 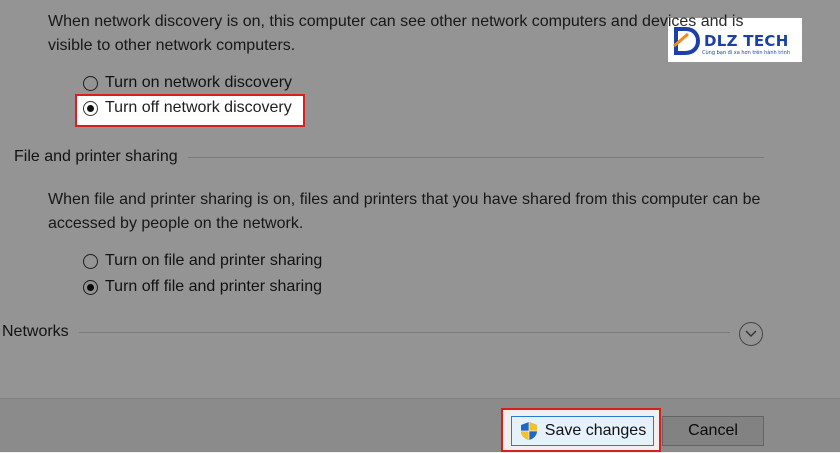 I want to click on radio-button-selected, so click(x=90, y=287).